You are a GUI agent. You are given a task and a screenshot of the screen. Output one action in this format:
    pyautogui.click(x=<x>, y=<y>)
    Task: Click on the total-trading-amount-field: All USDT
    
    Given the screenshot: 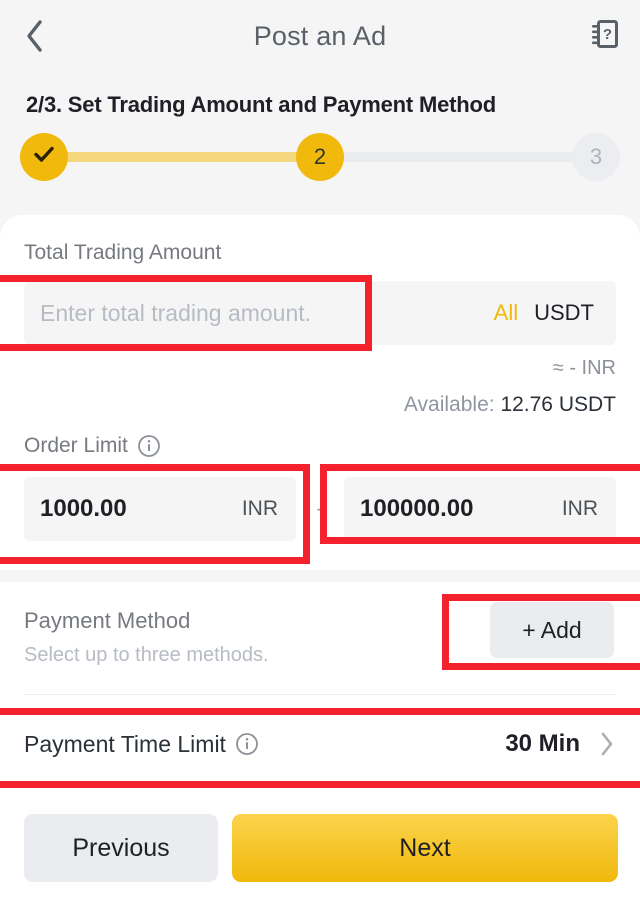 What is the action you would take?
    pyautogui.click(x=320, y=313)
    